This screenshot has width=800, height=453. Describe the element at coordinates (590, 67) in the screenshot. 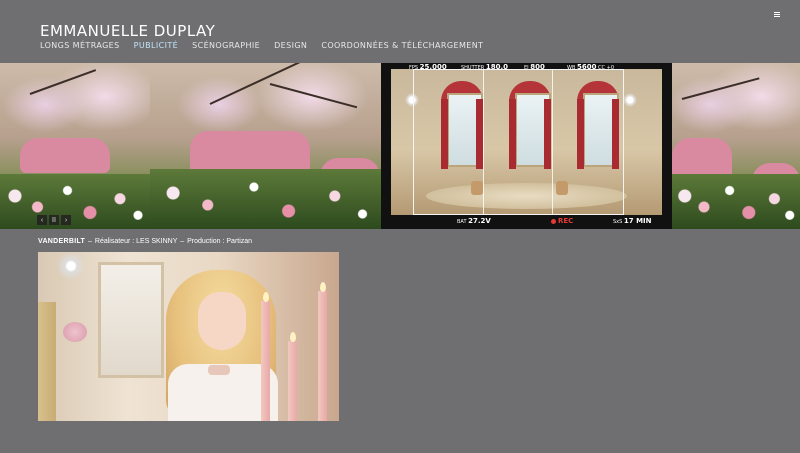

I see `hud-wb: WB 5600 CC +0` at that location.